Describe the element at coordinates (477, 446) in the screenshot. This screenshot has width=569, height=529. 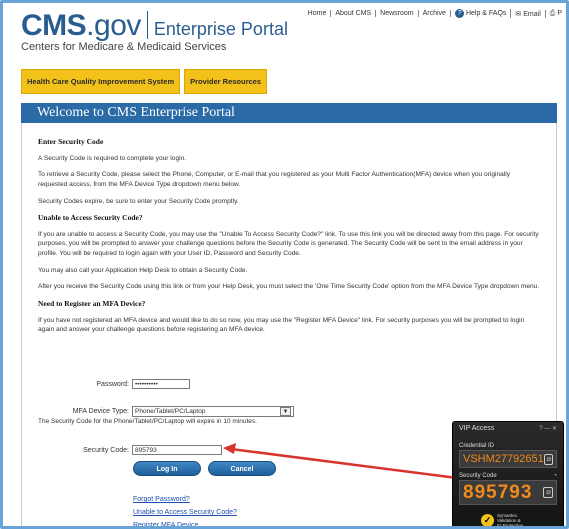
I see `credential-id-label: Credential ID` at that location.